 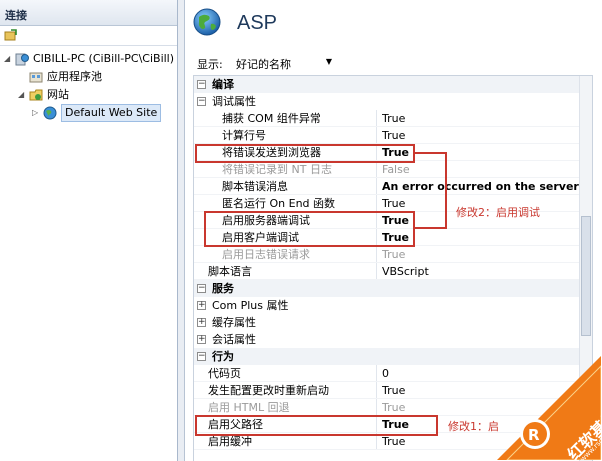 I want to click on property-name: 代码页, so click(x=224, y=373).